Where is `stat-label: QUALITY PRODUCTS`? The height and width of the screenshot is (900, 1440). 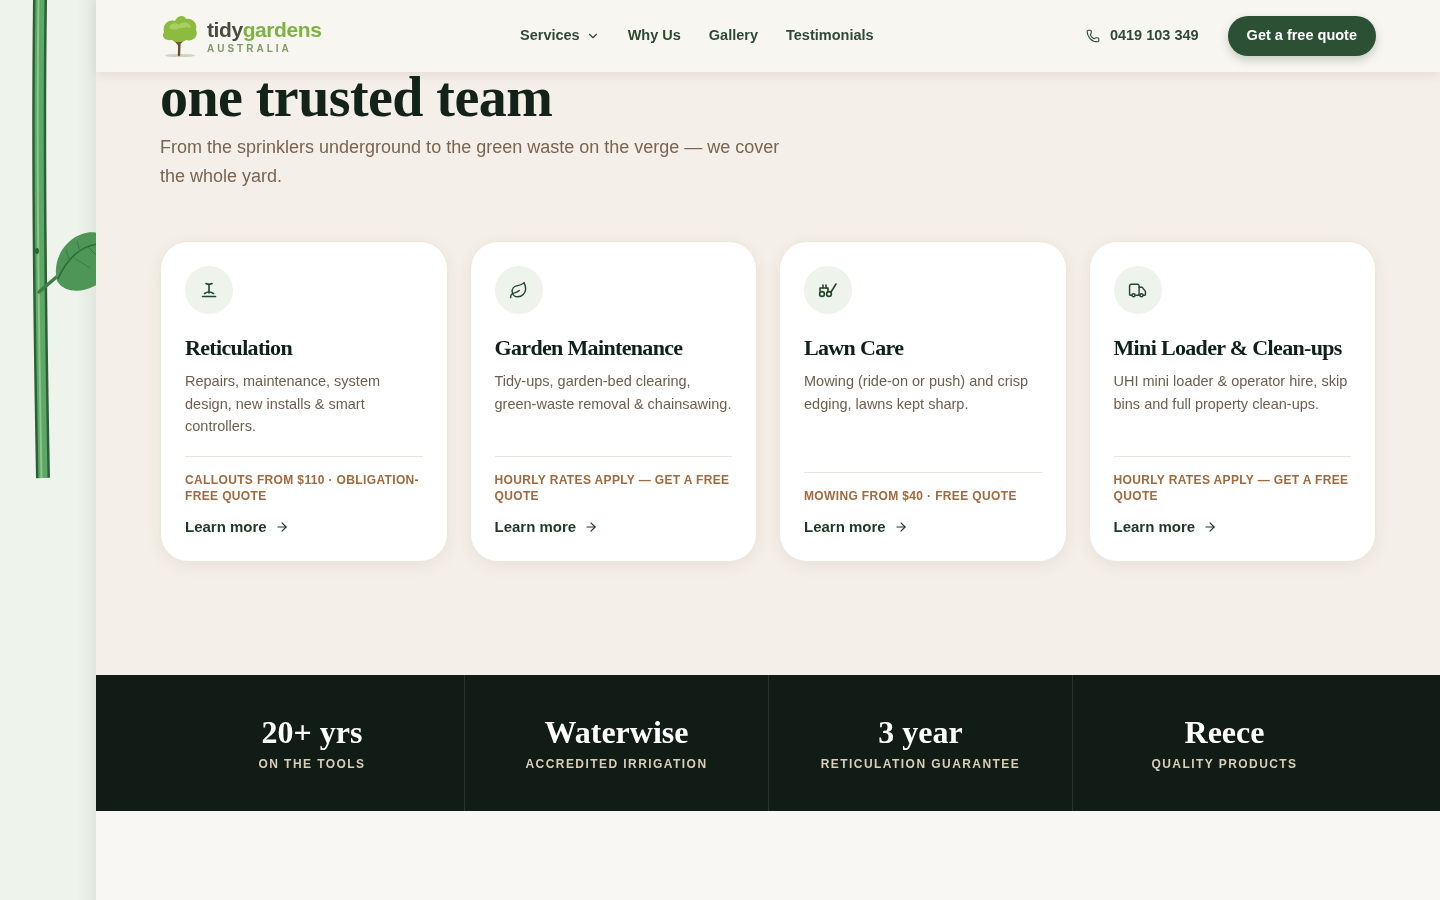
stat-label: QUALITY PRODUCTS is located at coordinates (1224, 764).